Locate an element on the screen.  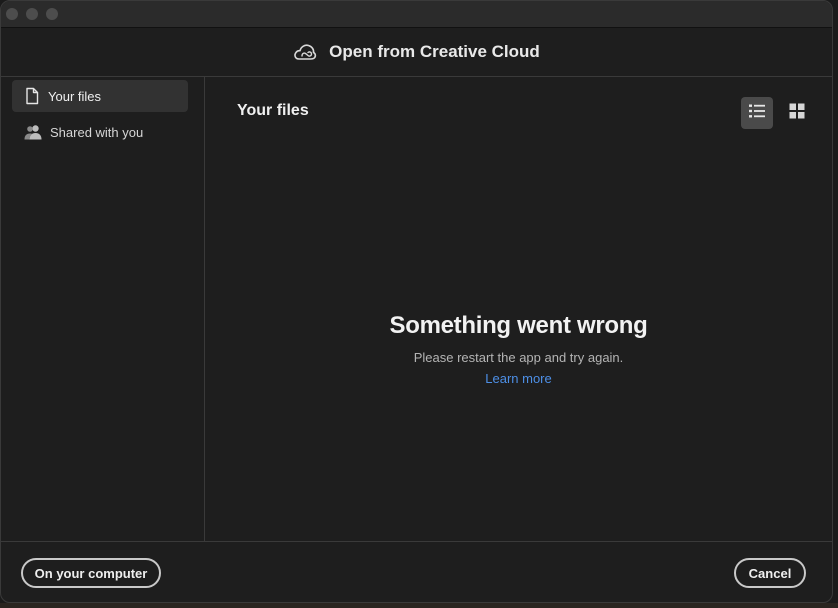
error-title: Something went wrong is located at coordinates (518, 325).